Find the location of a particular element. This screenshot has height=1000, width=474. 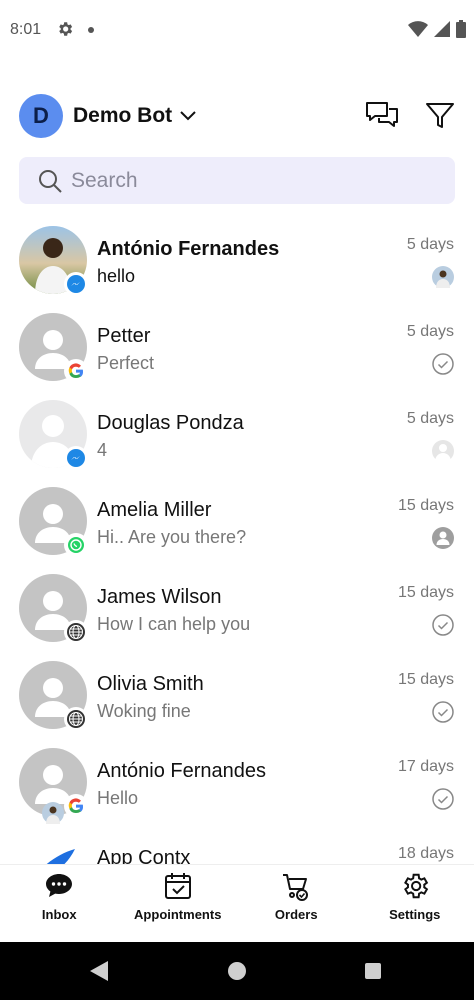

message-preview: Hi.. Are you there? is located at coordinates (172, 537).